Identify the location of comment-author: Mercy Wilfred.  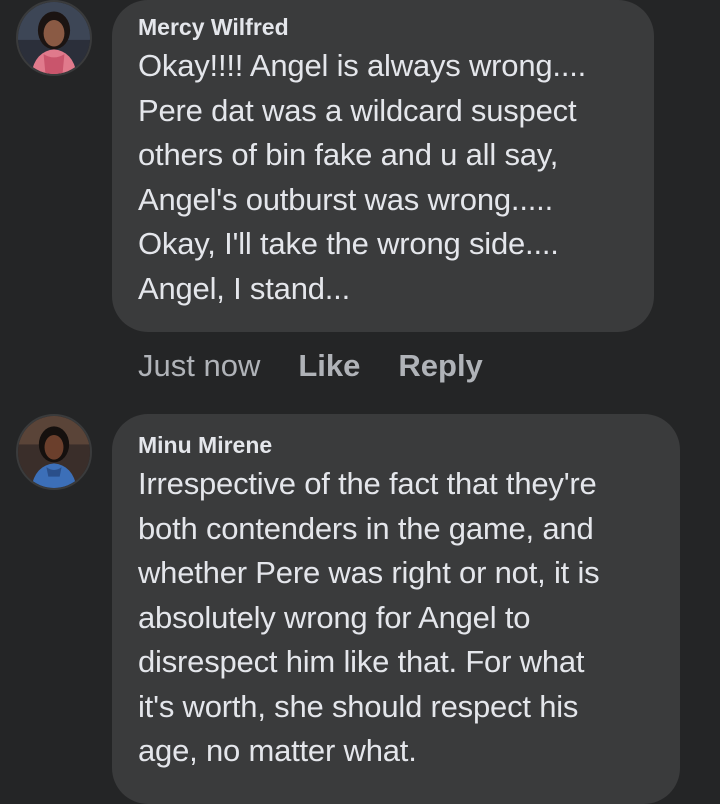
(383, 27).